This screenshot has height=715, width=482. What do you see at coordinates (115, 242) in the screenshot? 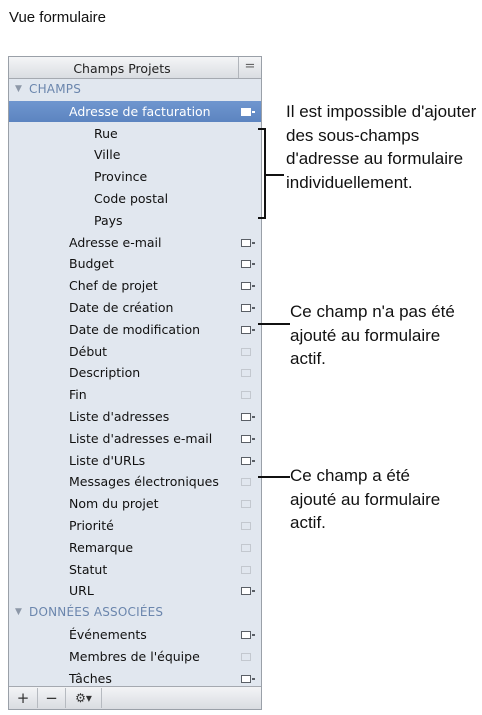
I see `row-label: Adresse e-mail` at bounding box center [115, 242].